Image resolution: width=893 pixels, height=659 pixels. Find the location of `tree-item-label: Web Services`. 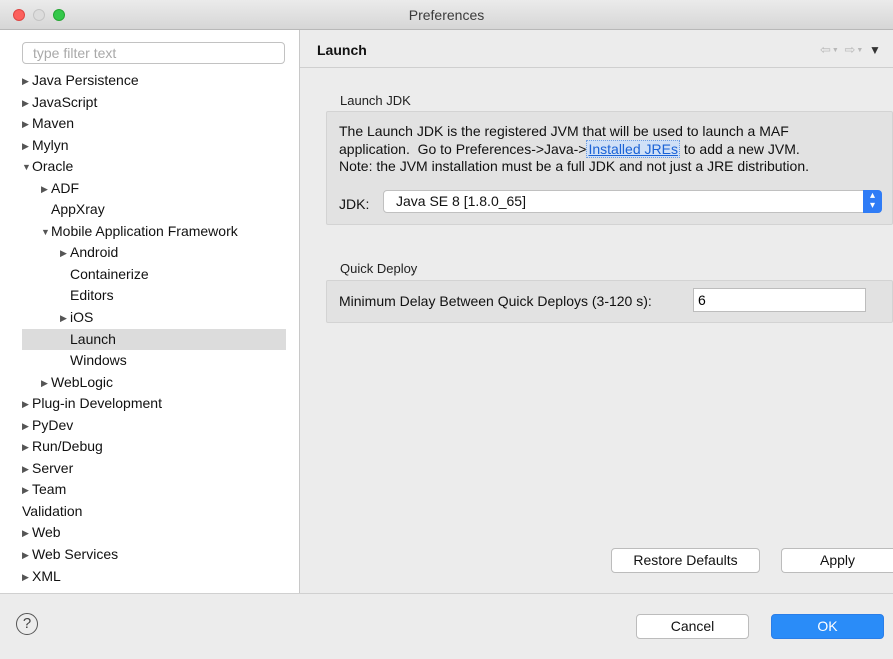

tree-item-label: Web Services is located at coordinates (75, 554).